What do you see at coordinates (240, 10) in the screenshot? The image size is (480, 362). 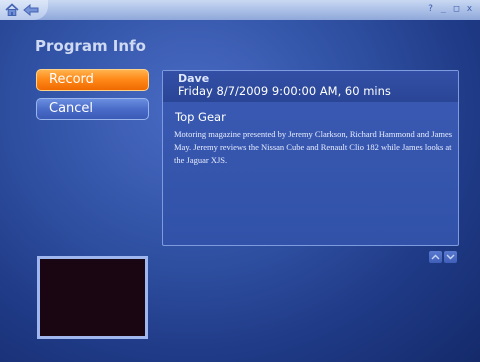 I see `title-bar: ? _ □ x` at bounding box center [240, 10].